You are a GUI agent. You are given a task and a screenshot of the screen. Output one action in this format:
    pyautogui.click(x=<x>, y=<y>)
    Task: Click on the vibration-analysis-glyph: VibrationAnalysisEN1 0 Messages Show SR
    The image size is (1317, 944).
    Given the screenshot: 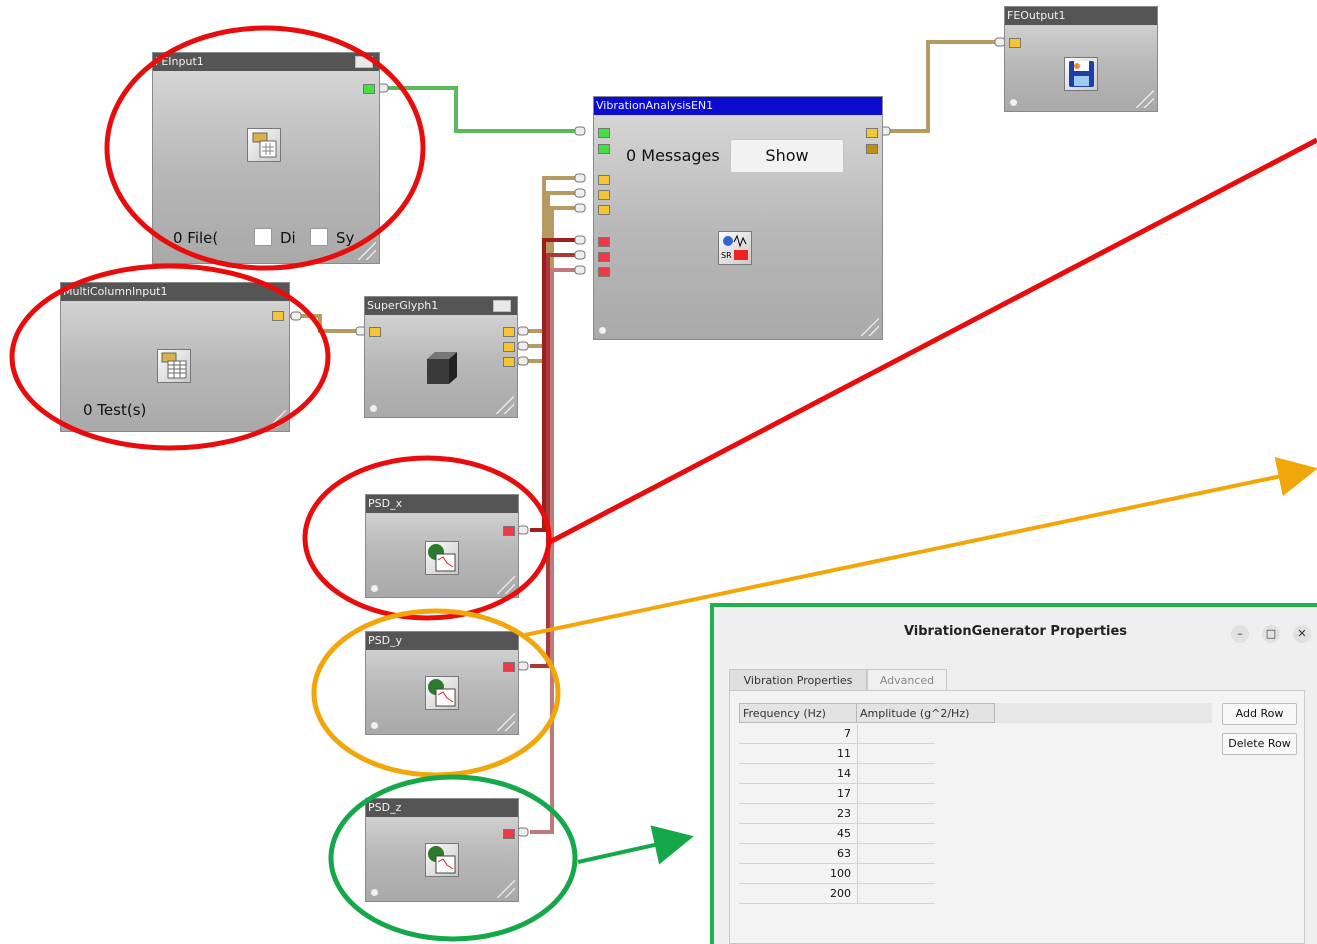 What is the action you would take?
    pyautogui.click(x=738, y=218)
    